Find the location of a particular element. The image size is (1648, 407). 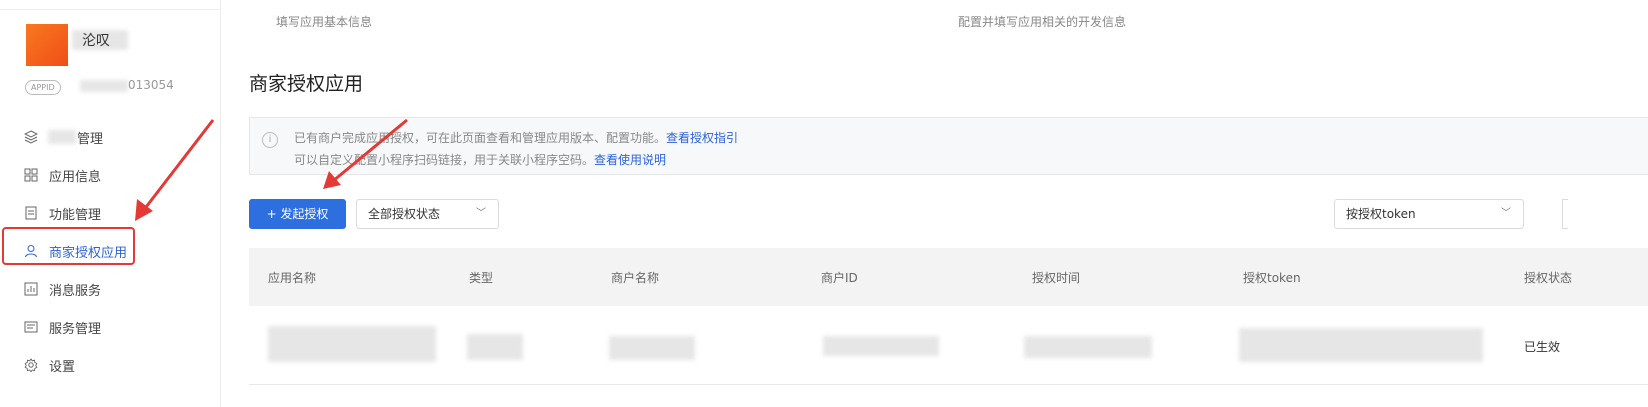

sidebar-item-label: 服务管理 is located at coordinates (75, 329).